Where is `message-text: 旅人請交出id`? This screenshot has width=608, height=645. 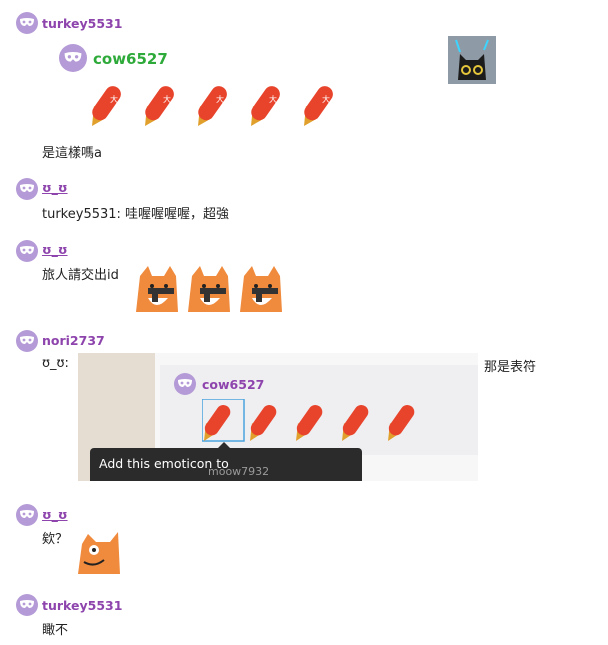
message-text: 旅人請交出id is located at coordinates (80, 275).